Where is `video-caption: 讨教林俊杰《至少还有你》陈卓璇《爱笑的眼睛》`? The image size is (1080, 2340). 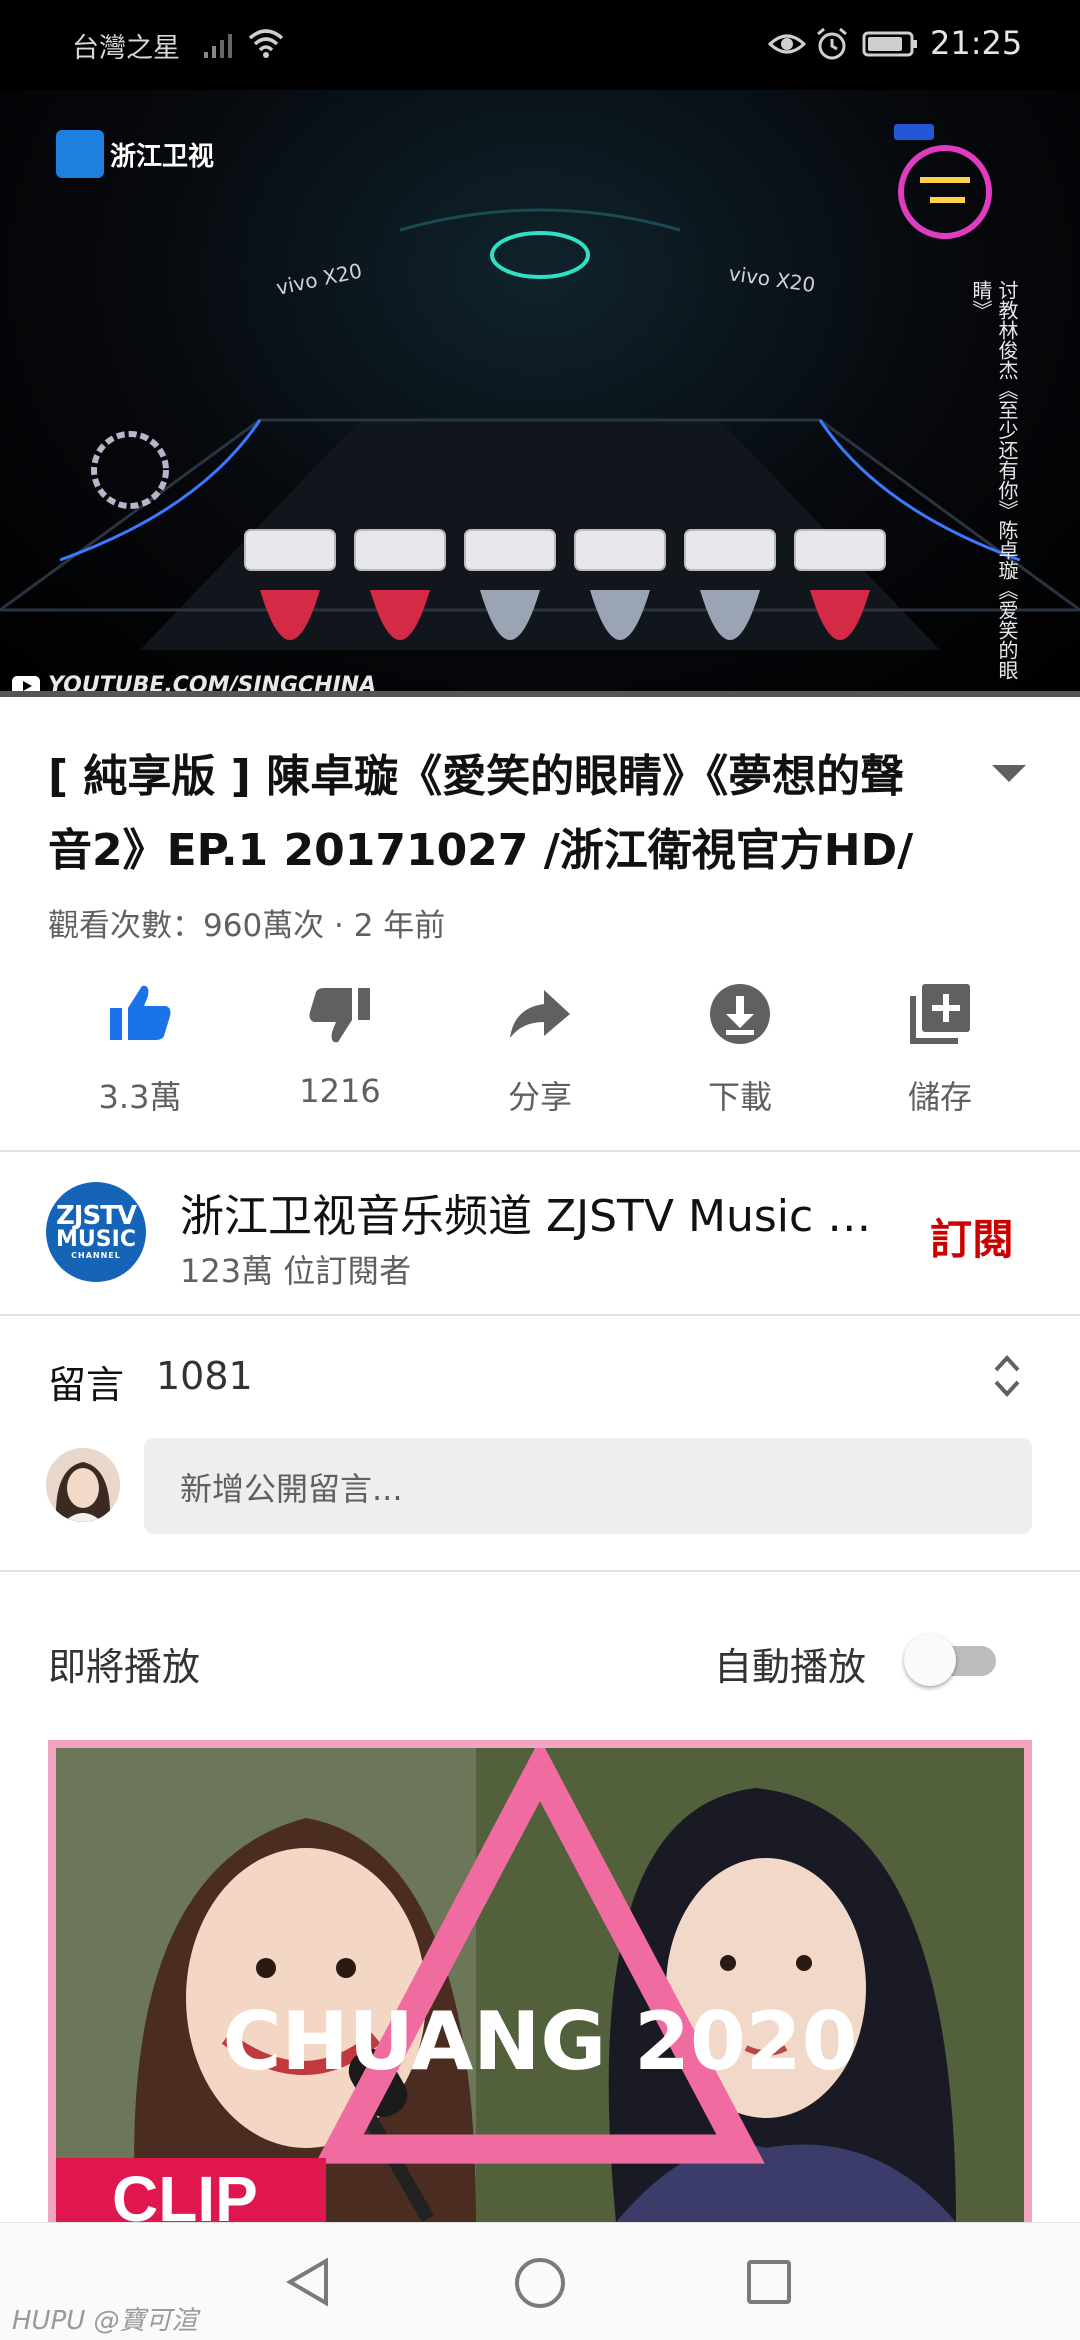
video-caption: 讨教林俊杰《至少还有你》陈卓璇《爱笑的眼睛》 is located at coordinates (994, 480).